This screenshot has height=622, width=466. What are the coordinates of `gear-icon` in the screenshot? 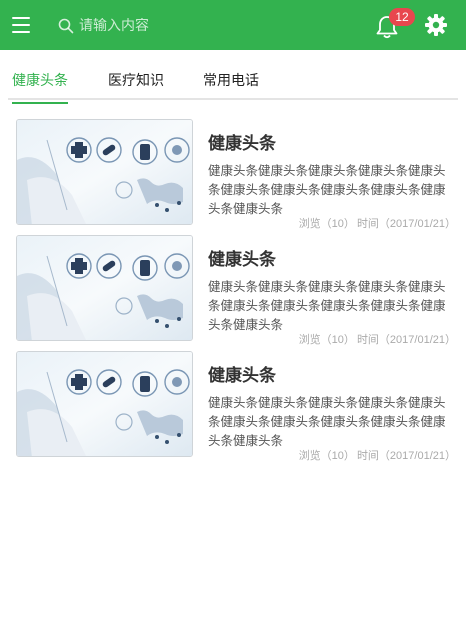 It's located at (436, 25).